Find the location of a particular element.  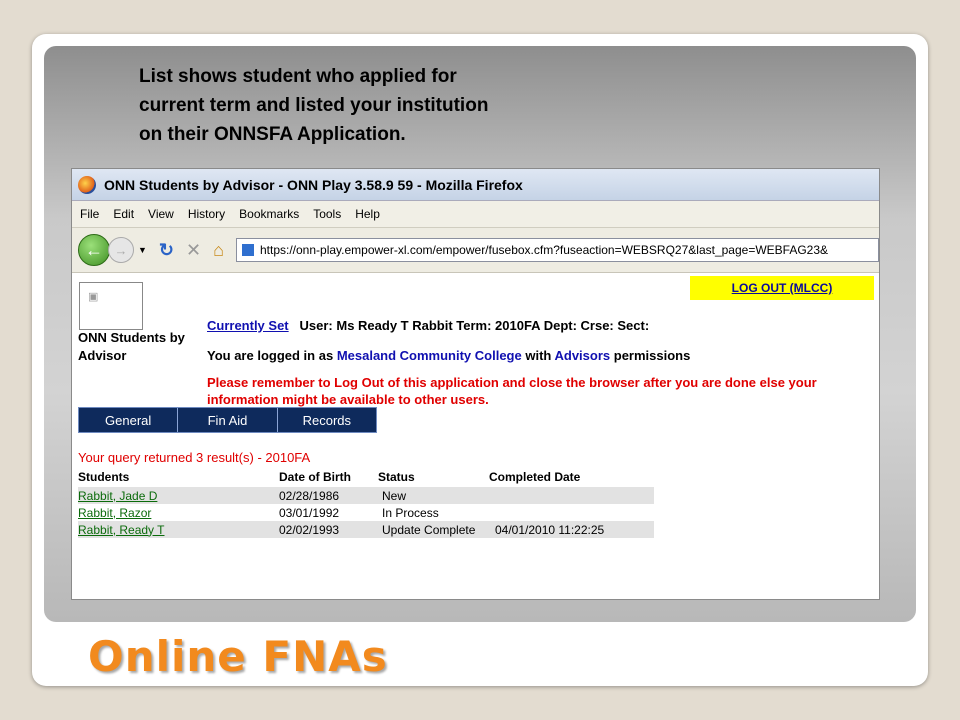

column-header-status: Status is located at coordinates (396, 477).